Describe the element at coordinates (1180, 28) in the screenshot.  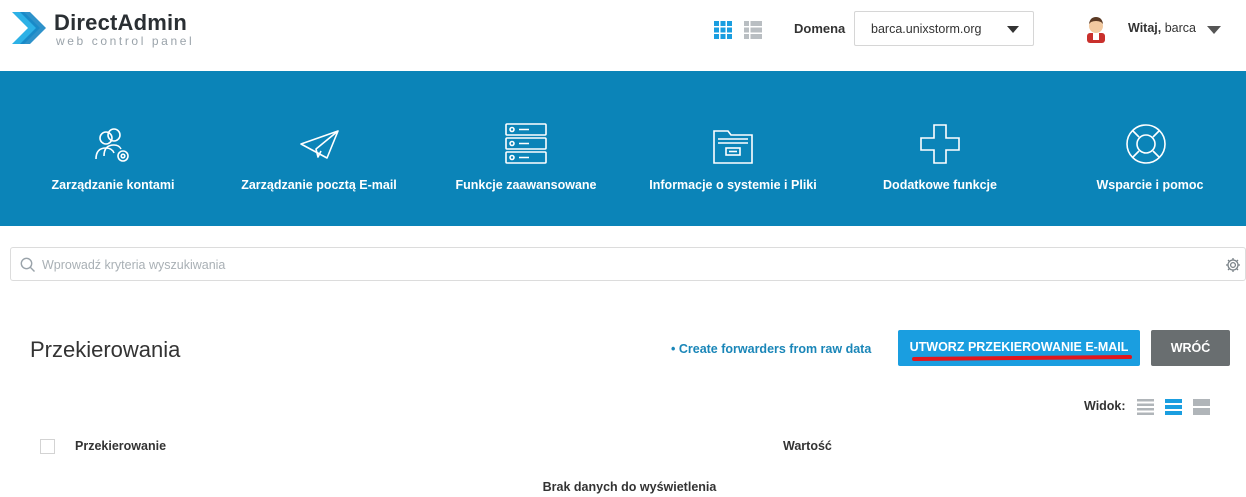
I see `username: barca` at that location.